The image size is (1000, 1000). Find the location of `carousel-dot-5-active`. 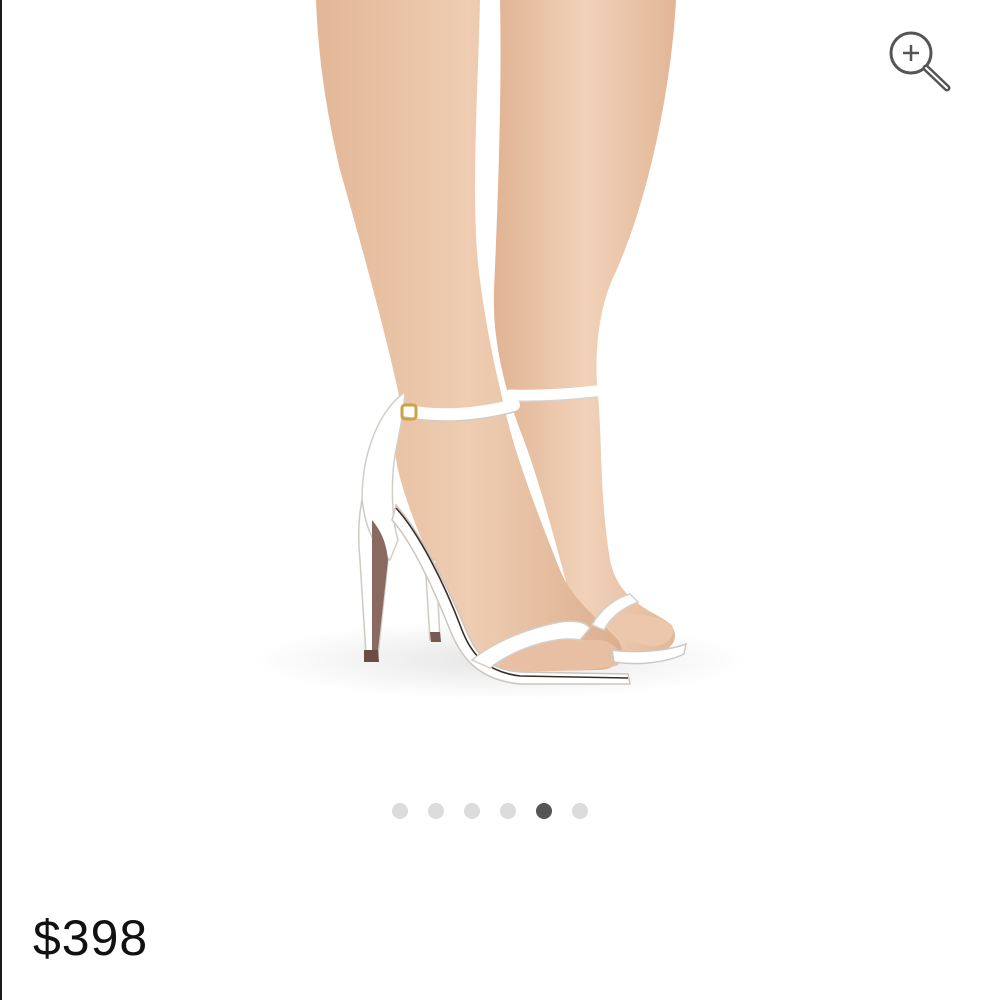

carousel-dot-5-active is located at coordinates (544, 811).